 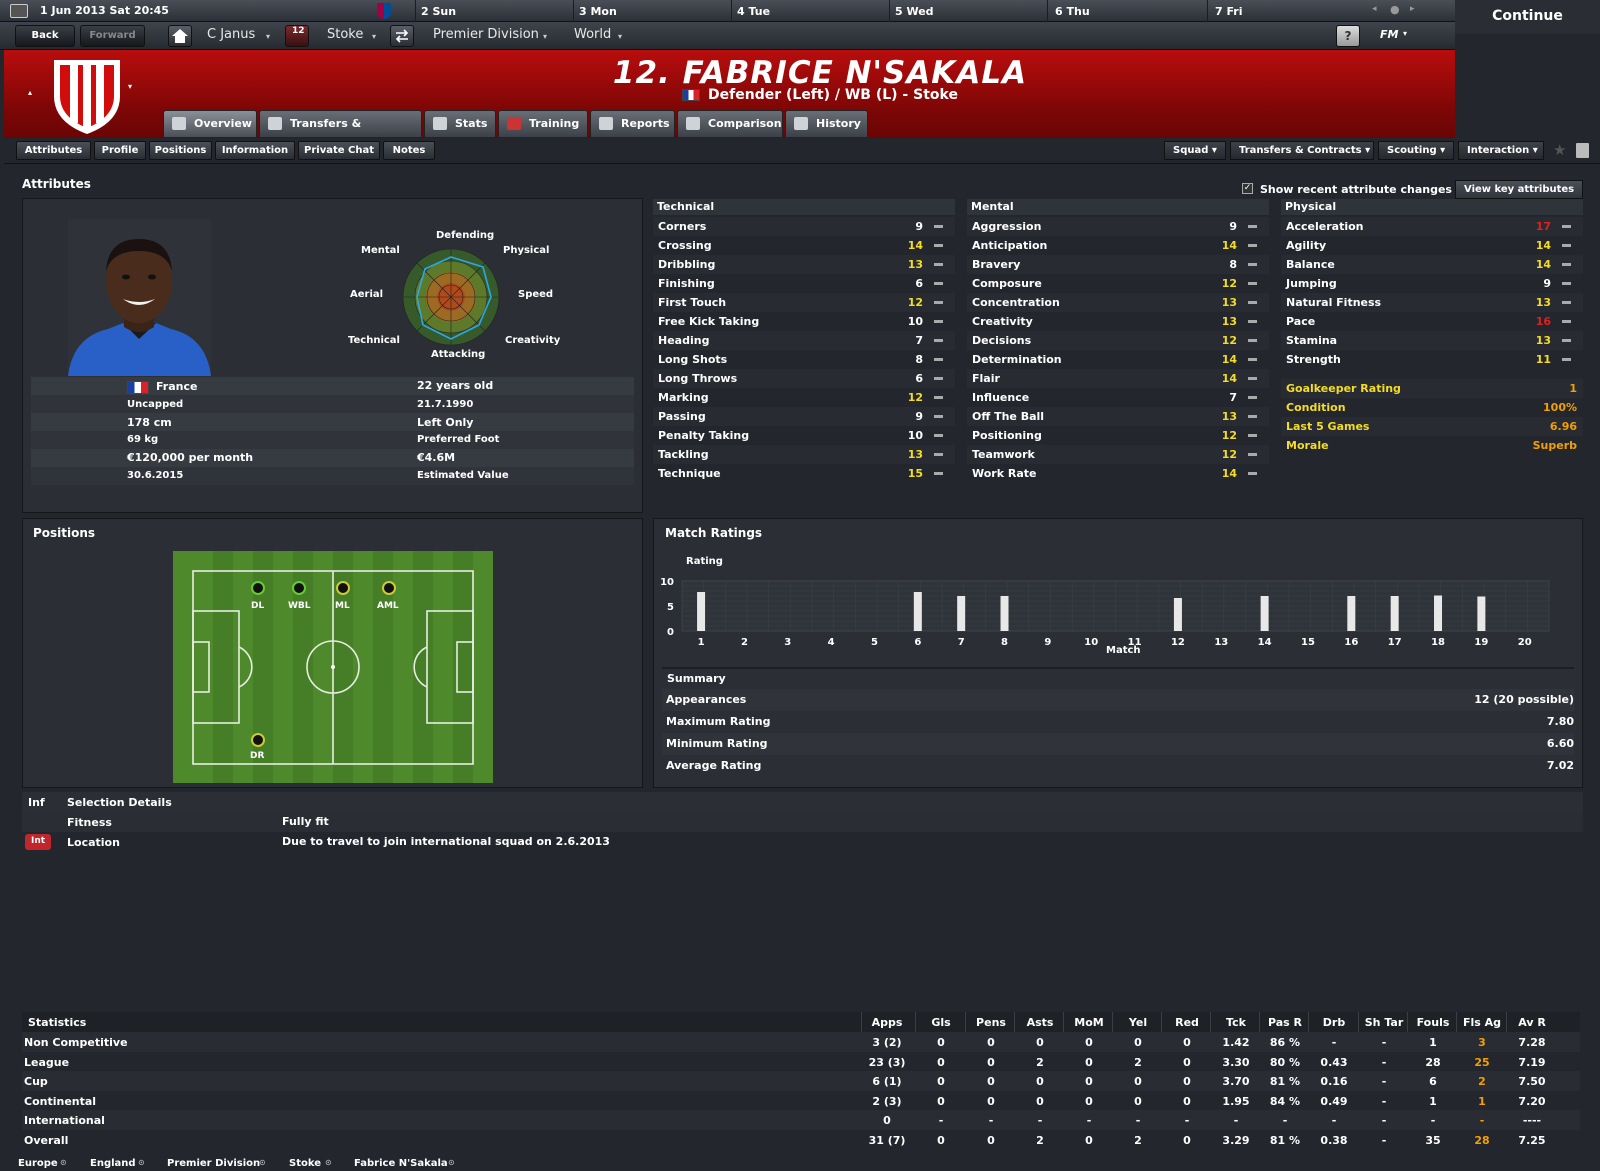 I want to click on stats-row: Overall 31 (7) 0 0 2 0 2 0 3.29 81 % 0.38 - 35 28 7.25, so click(x=801, y=1140).